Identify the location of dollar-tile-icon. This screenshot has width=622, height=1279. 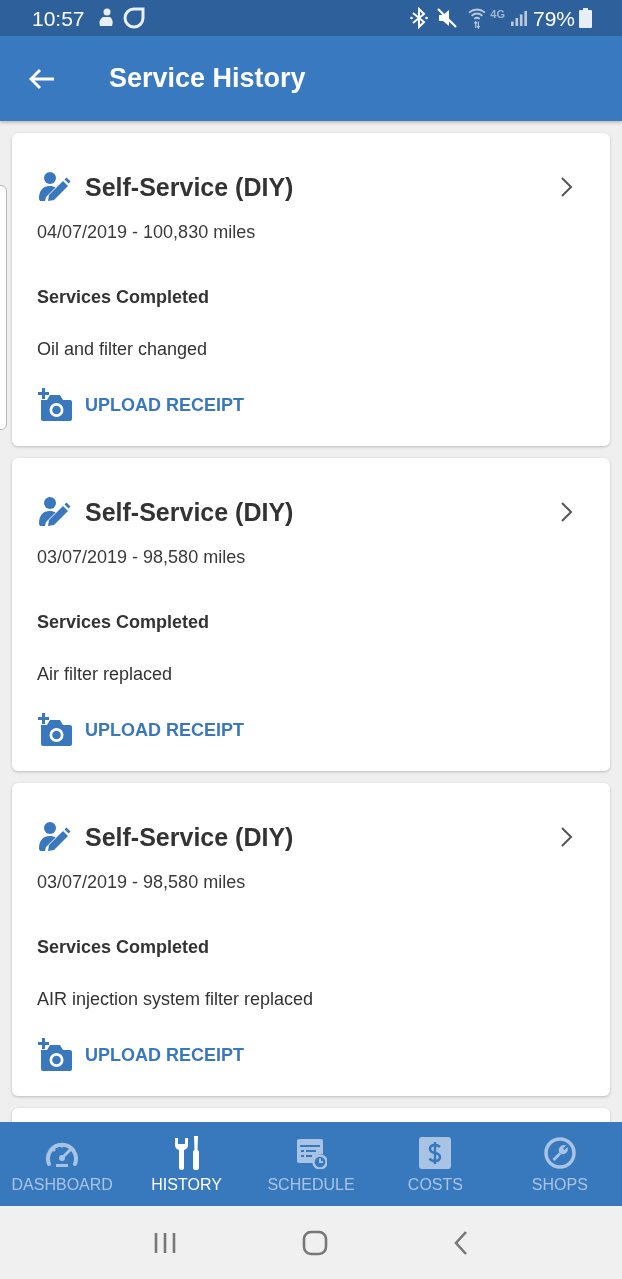
(435, 1153).